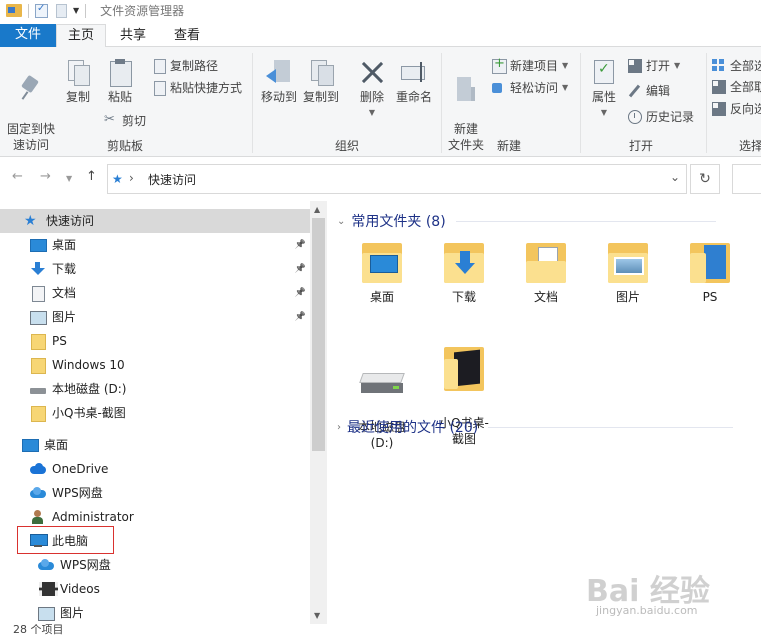 The image size is (761, 635). I want to click on delete-button: 删除 ▼, so click(372, 90).